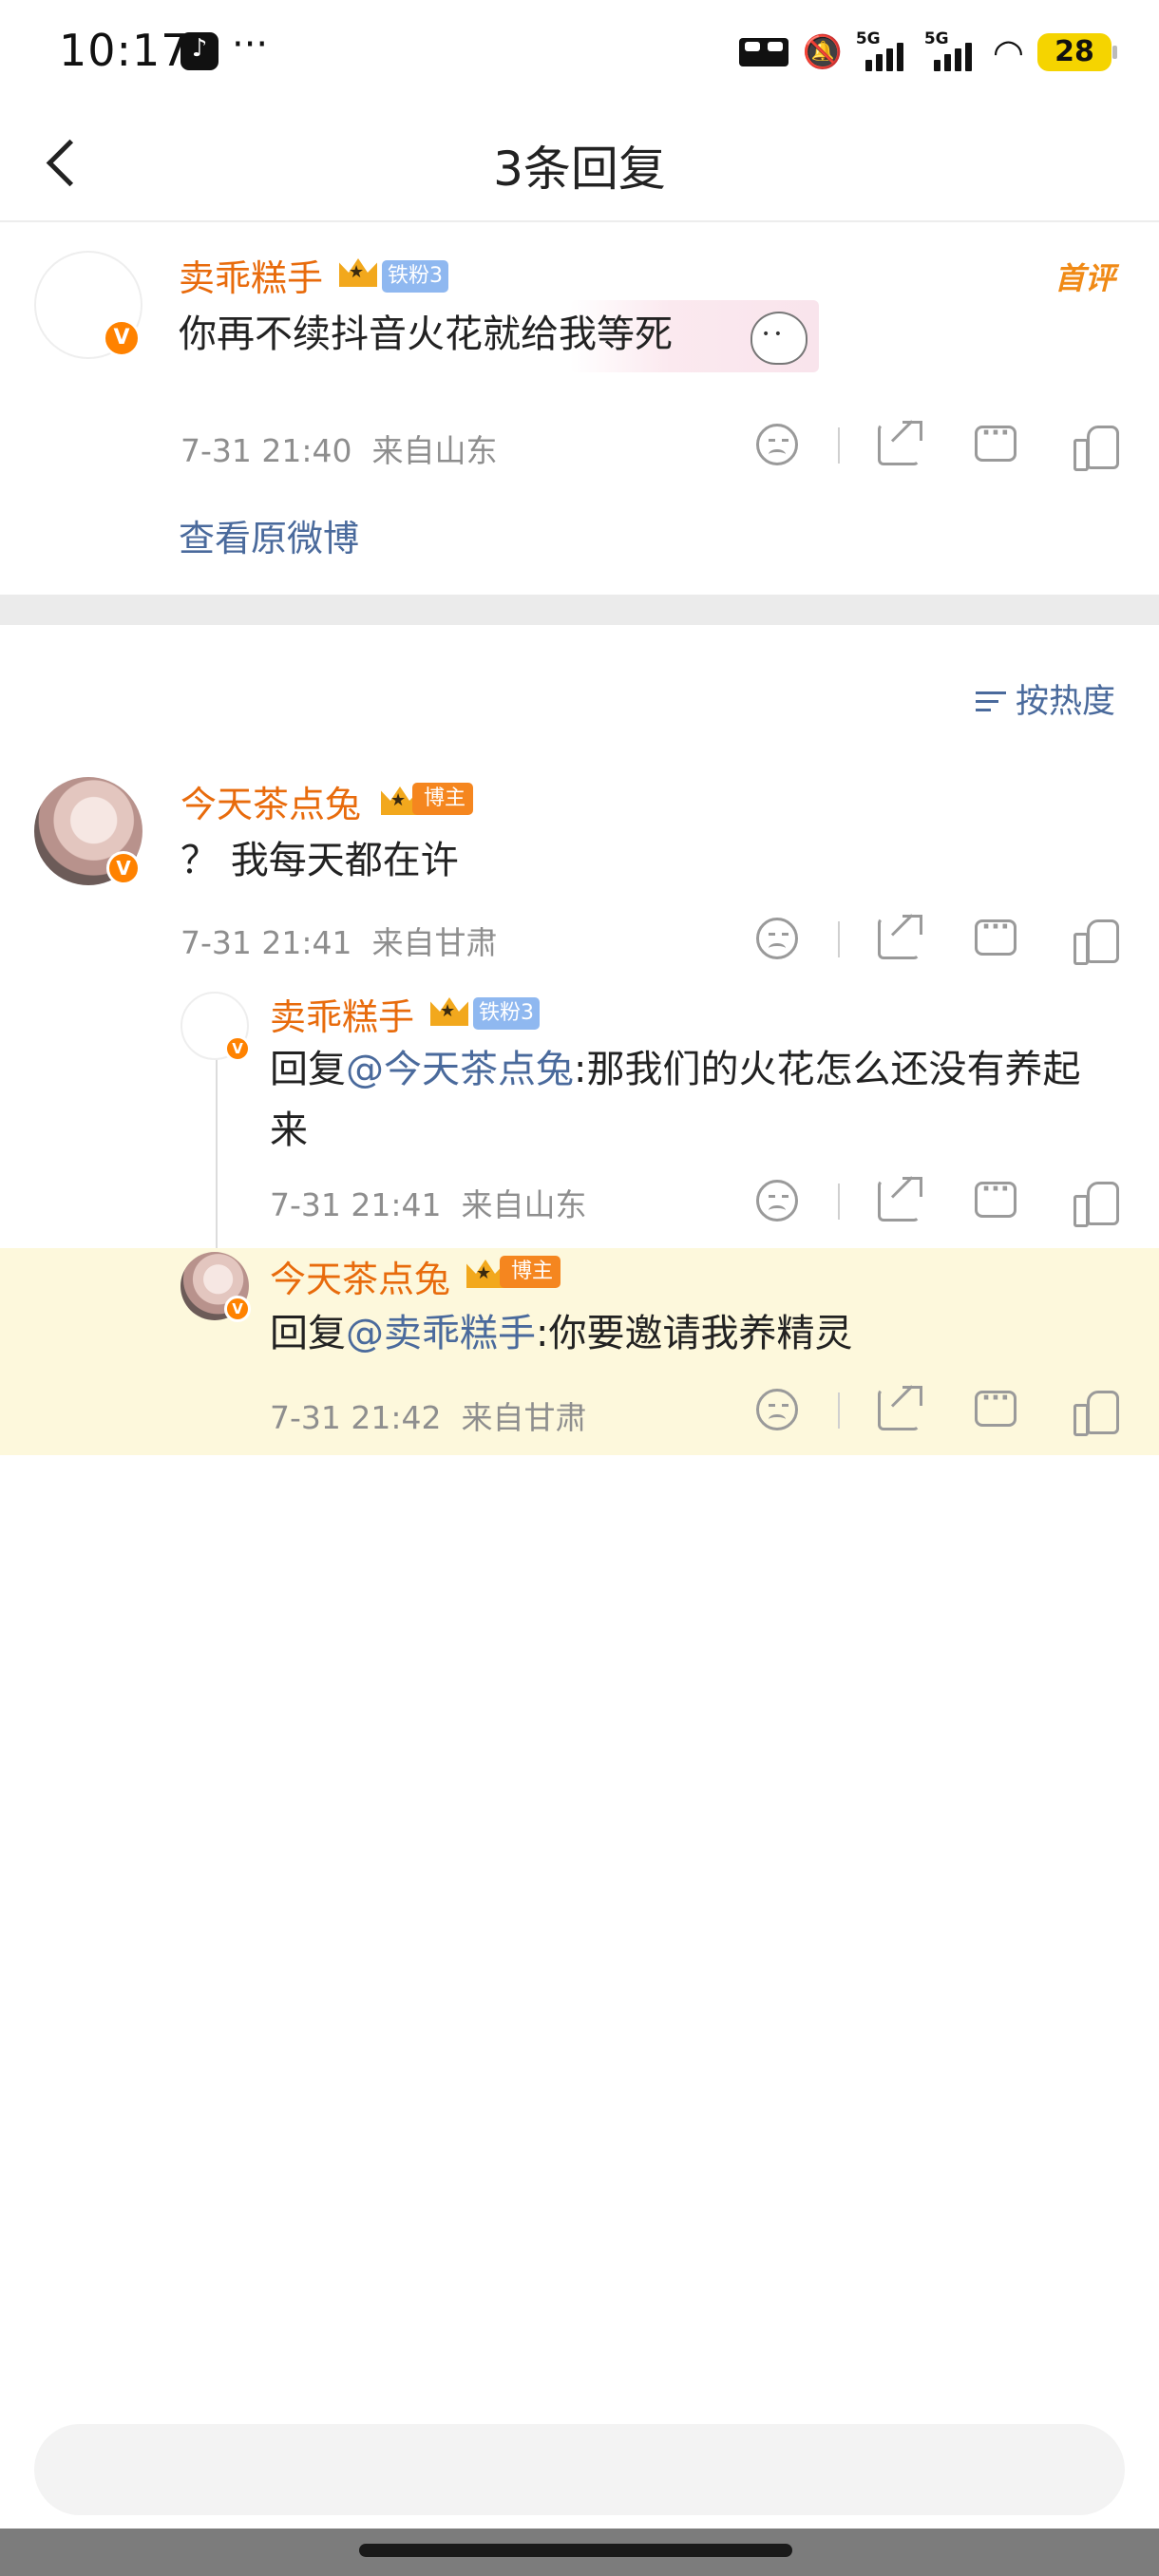  I want to click on comment-location: 来自山东, so click(434, 450).